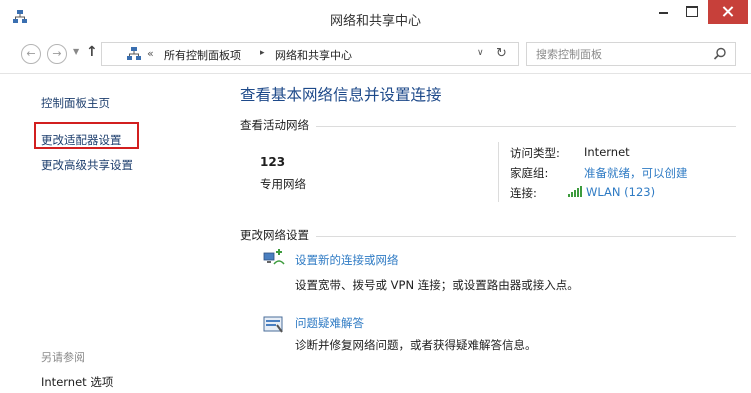  Describe the element at coordinates (535, 153) in the screenshot. I see `access-type-label: 访问类型:` at that location.